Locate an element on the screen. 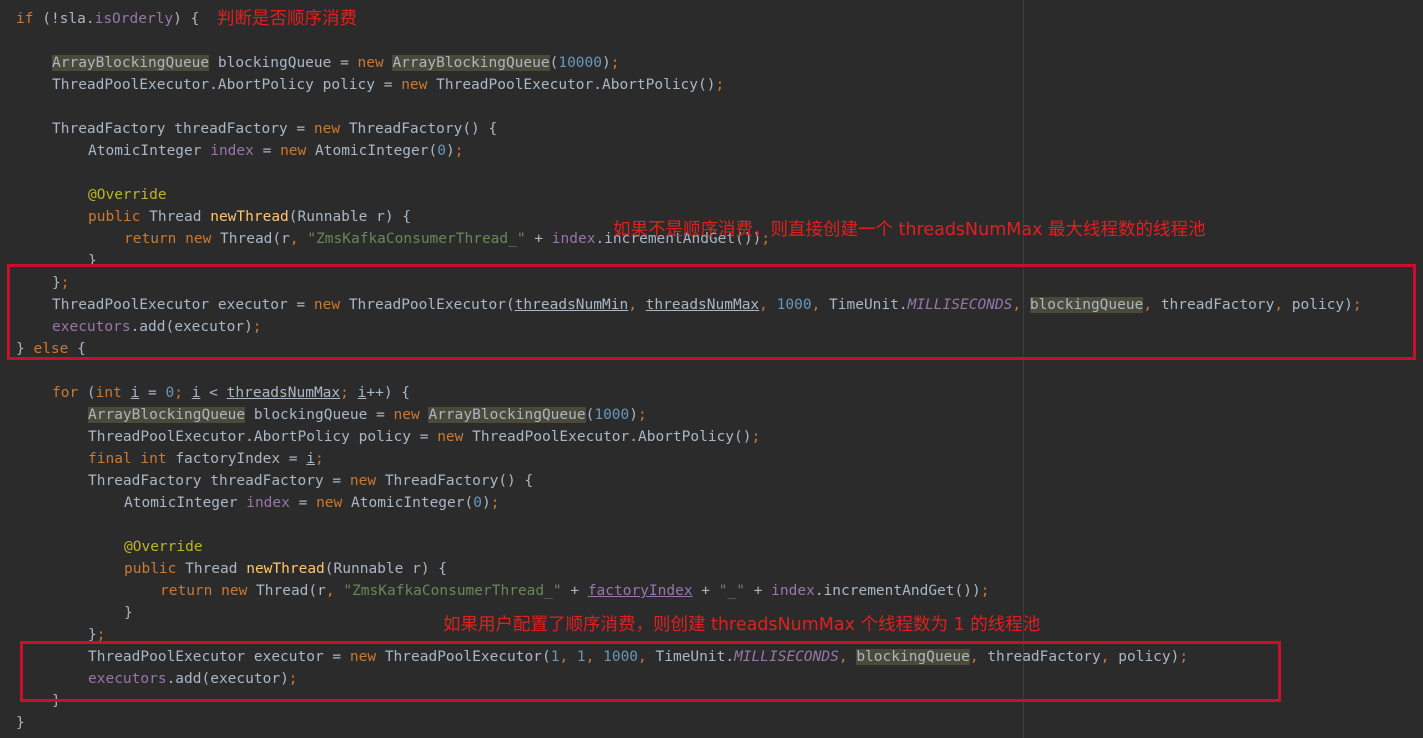 This screenshot has width=1423, height=738. code-token: AtomicInteger is located at coordinates (149, 151).